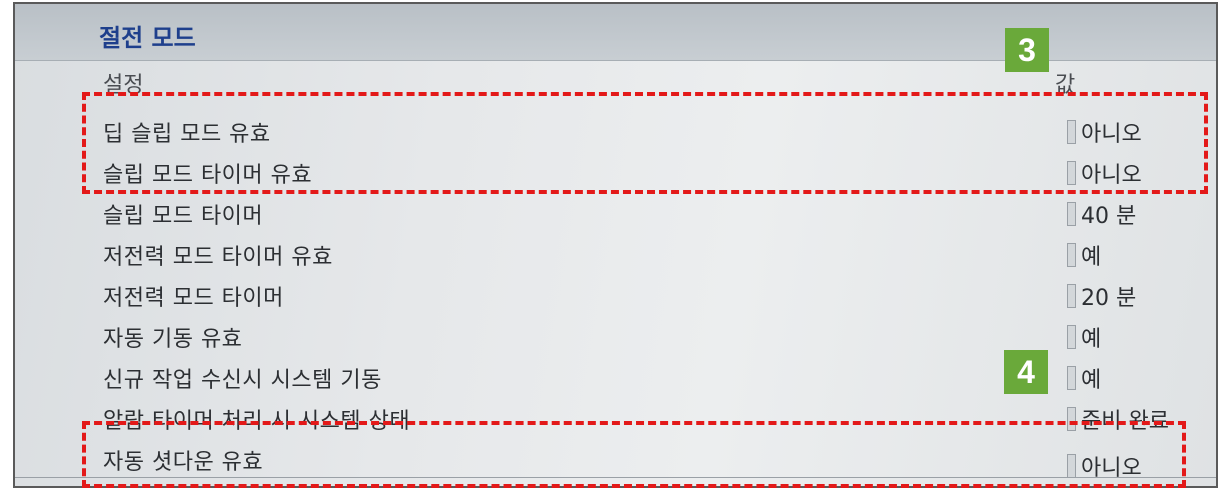 The height and width of the screenshot is (490, 1218). I want to click on setting-value-wake-on-job: 예, so click(1084, 378).